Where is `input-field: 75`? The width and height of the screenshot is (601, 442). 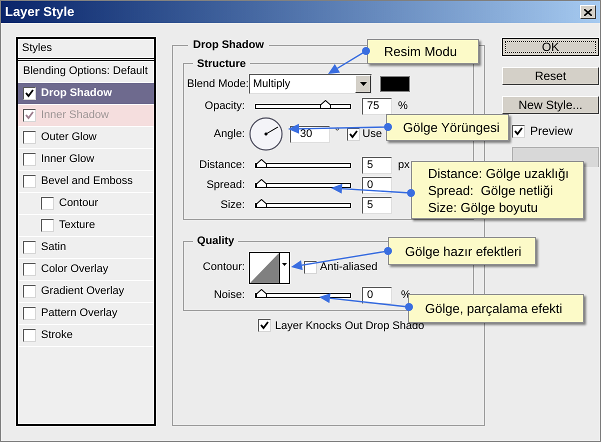
input-field: 75 is located at coordinates (377, 106).